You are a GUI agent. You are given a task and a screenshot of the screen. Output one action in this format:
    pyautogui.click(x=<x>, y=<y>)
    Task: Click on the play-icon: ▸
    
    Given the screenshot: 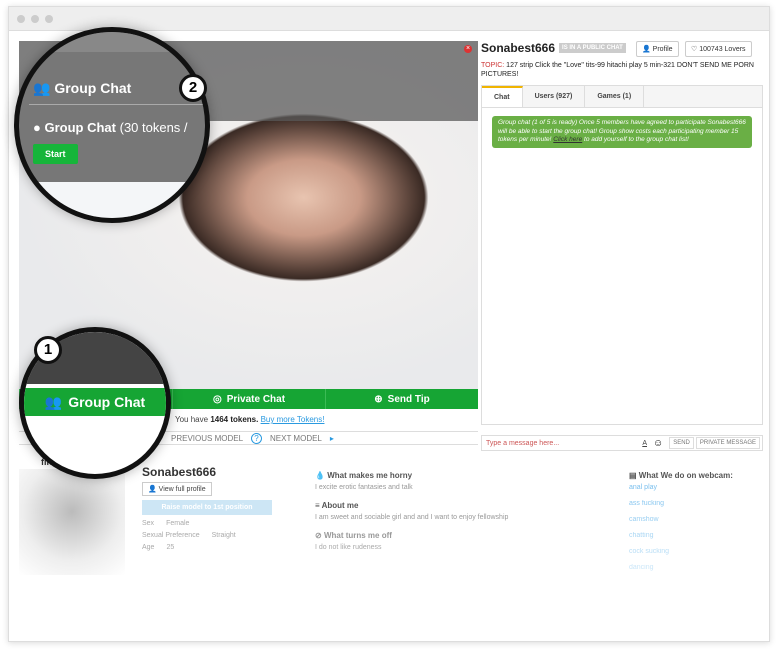 What is the action you would take?
    pyautogui.click(x=331, y=438)
    